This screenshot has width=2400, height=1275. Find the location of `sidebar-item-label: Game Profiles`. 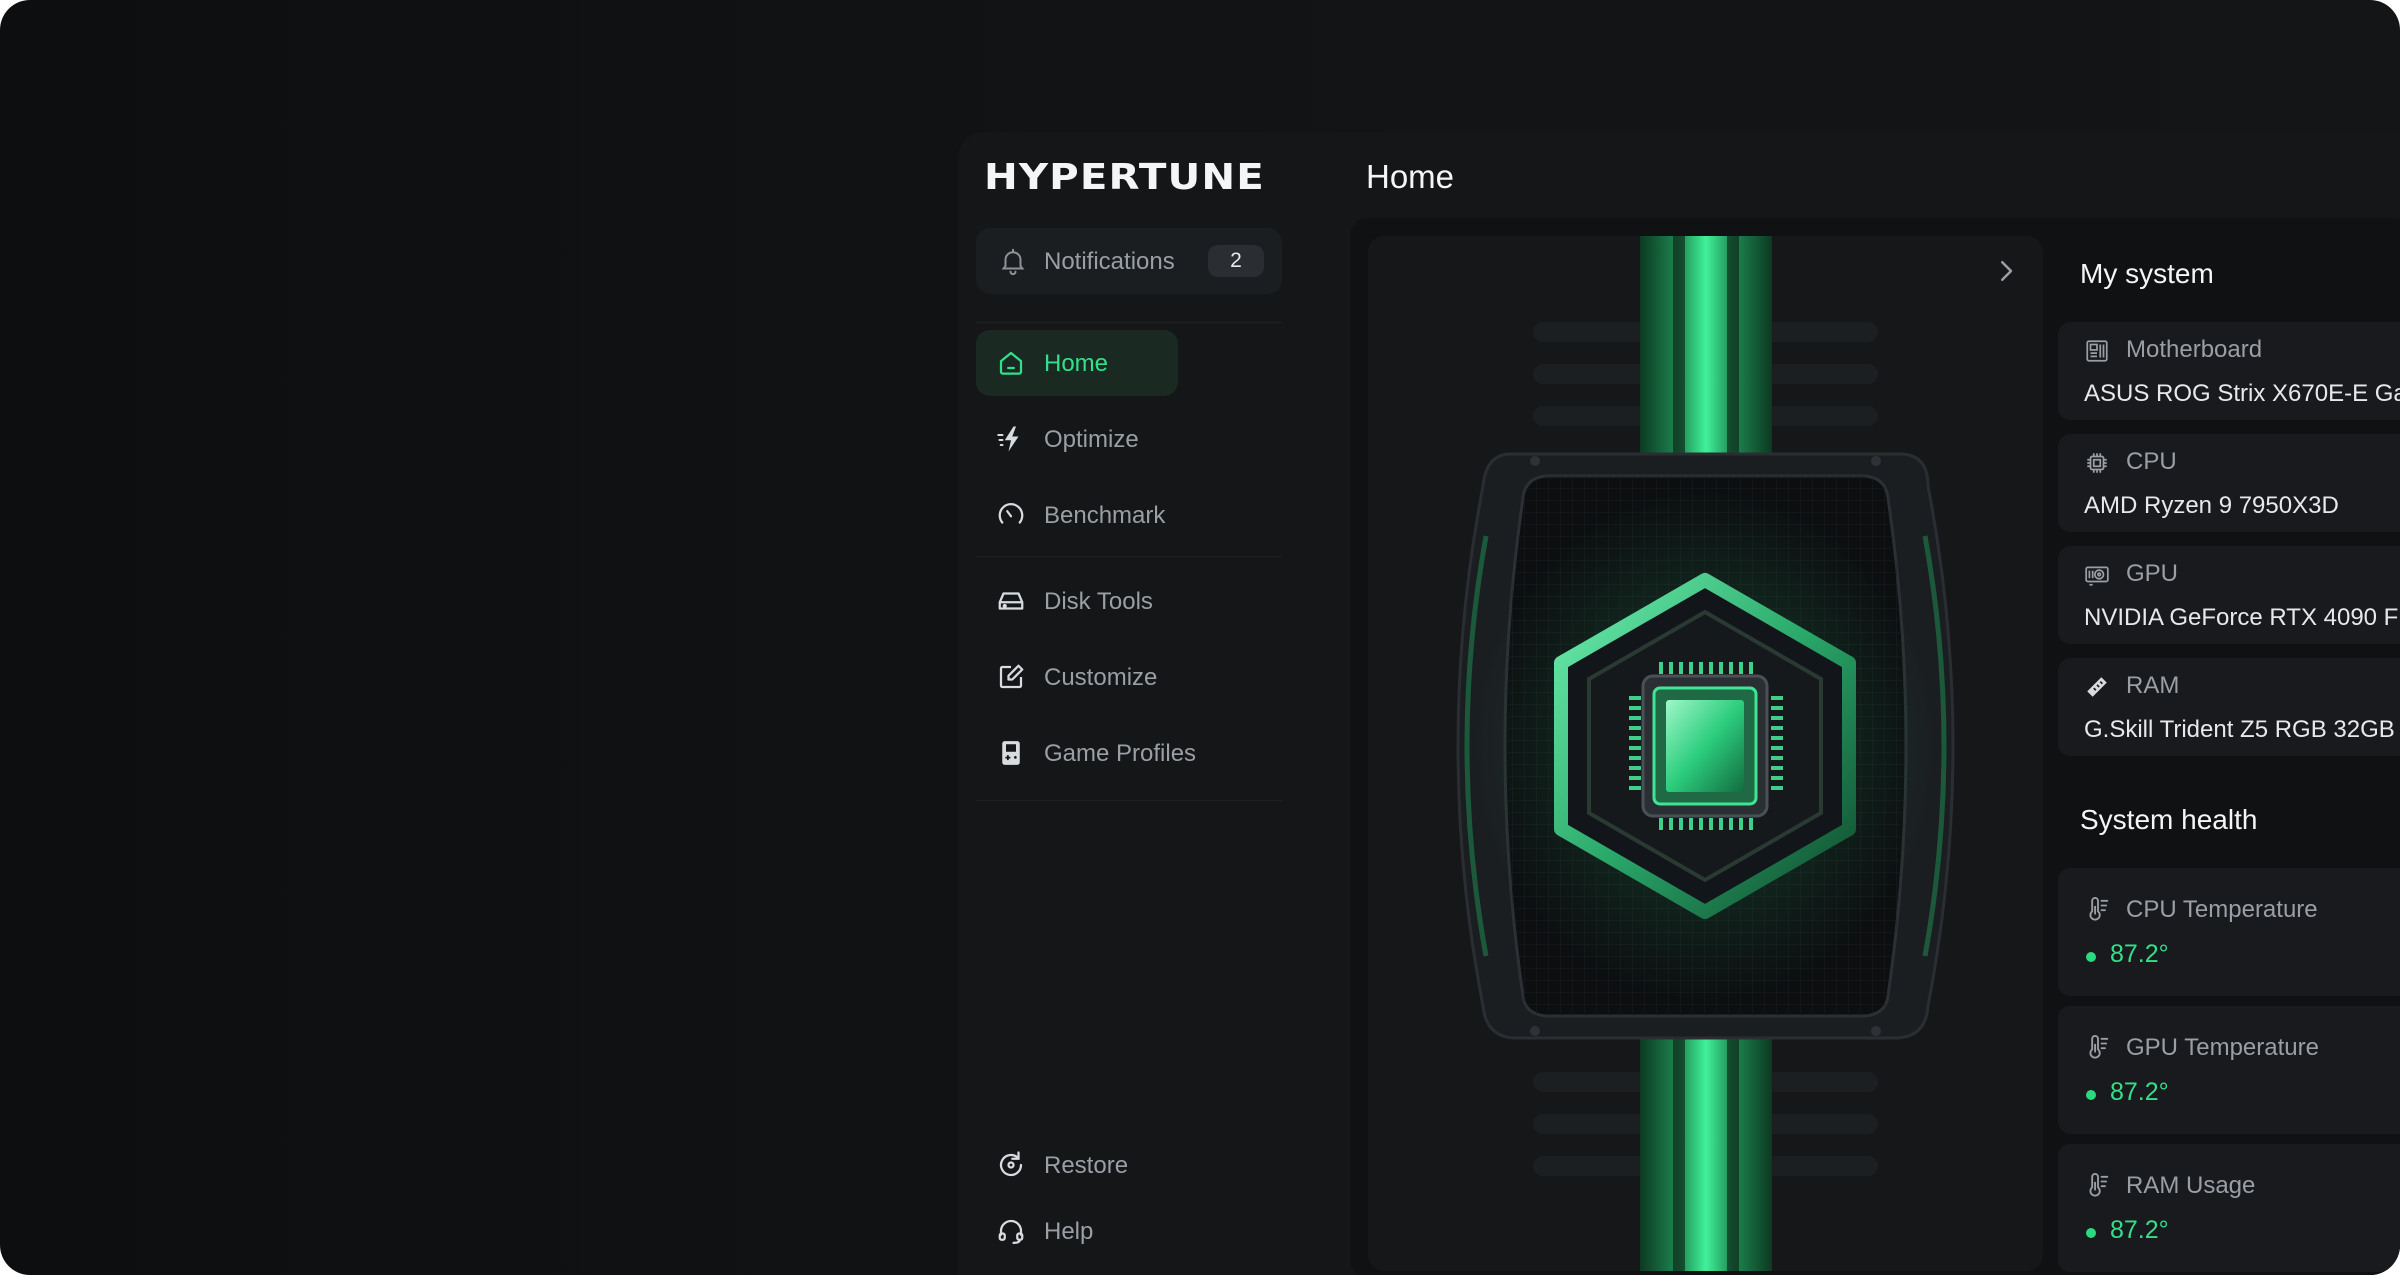

sidebar-item-label: Game Profiles is located at coordinates (1120, 753).